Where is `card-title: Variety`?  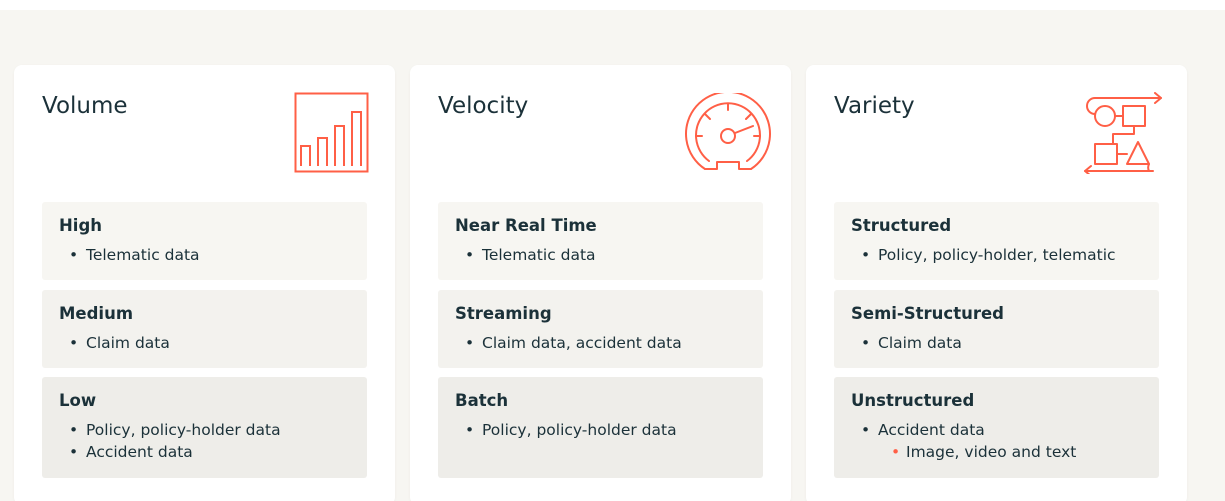 card-title: Variety is located at coordinates (874, 106).